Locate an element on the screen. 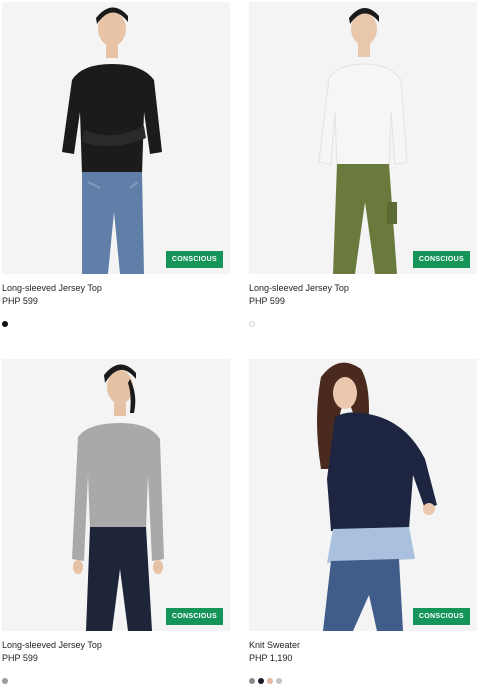 This screenshot has width=483, height=700. swatch-light-grey is located at coordinates (279, 681).